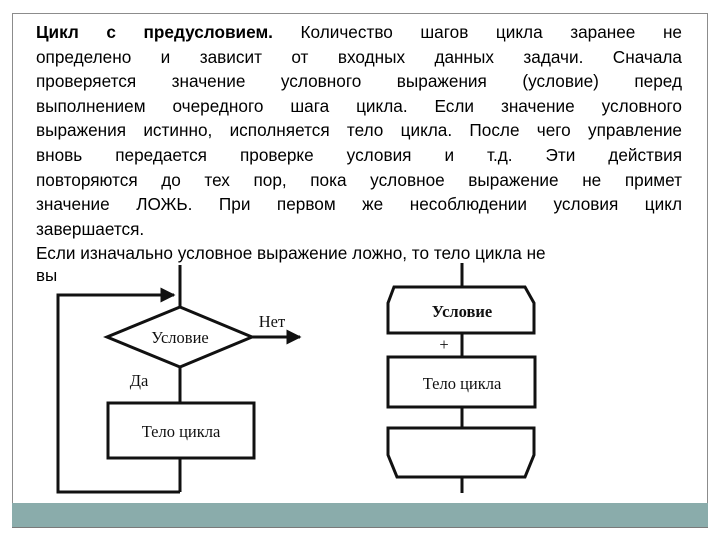 This screenshot has width=720, height=540. I want to click on yes-label: Да, so click(139, 380).